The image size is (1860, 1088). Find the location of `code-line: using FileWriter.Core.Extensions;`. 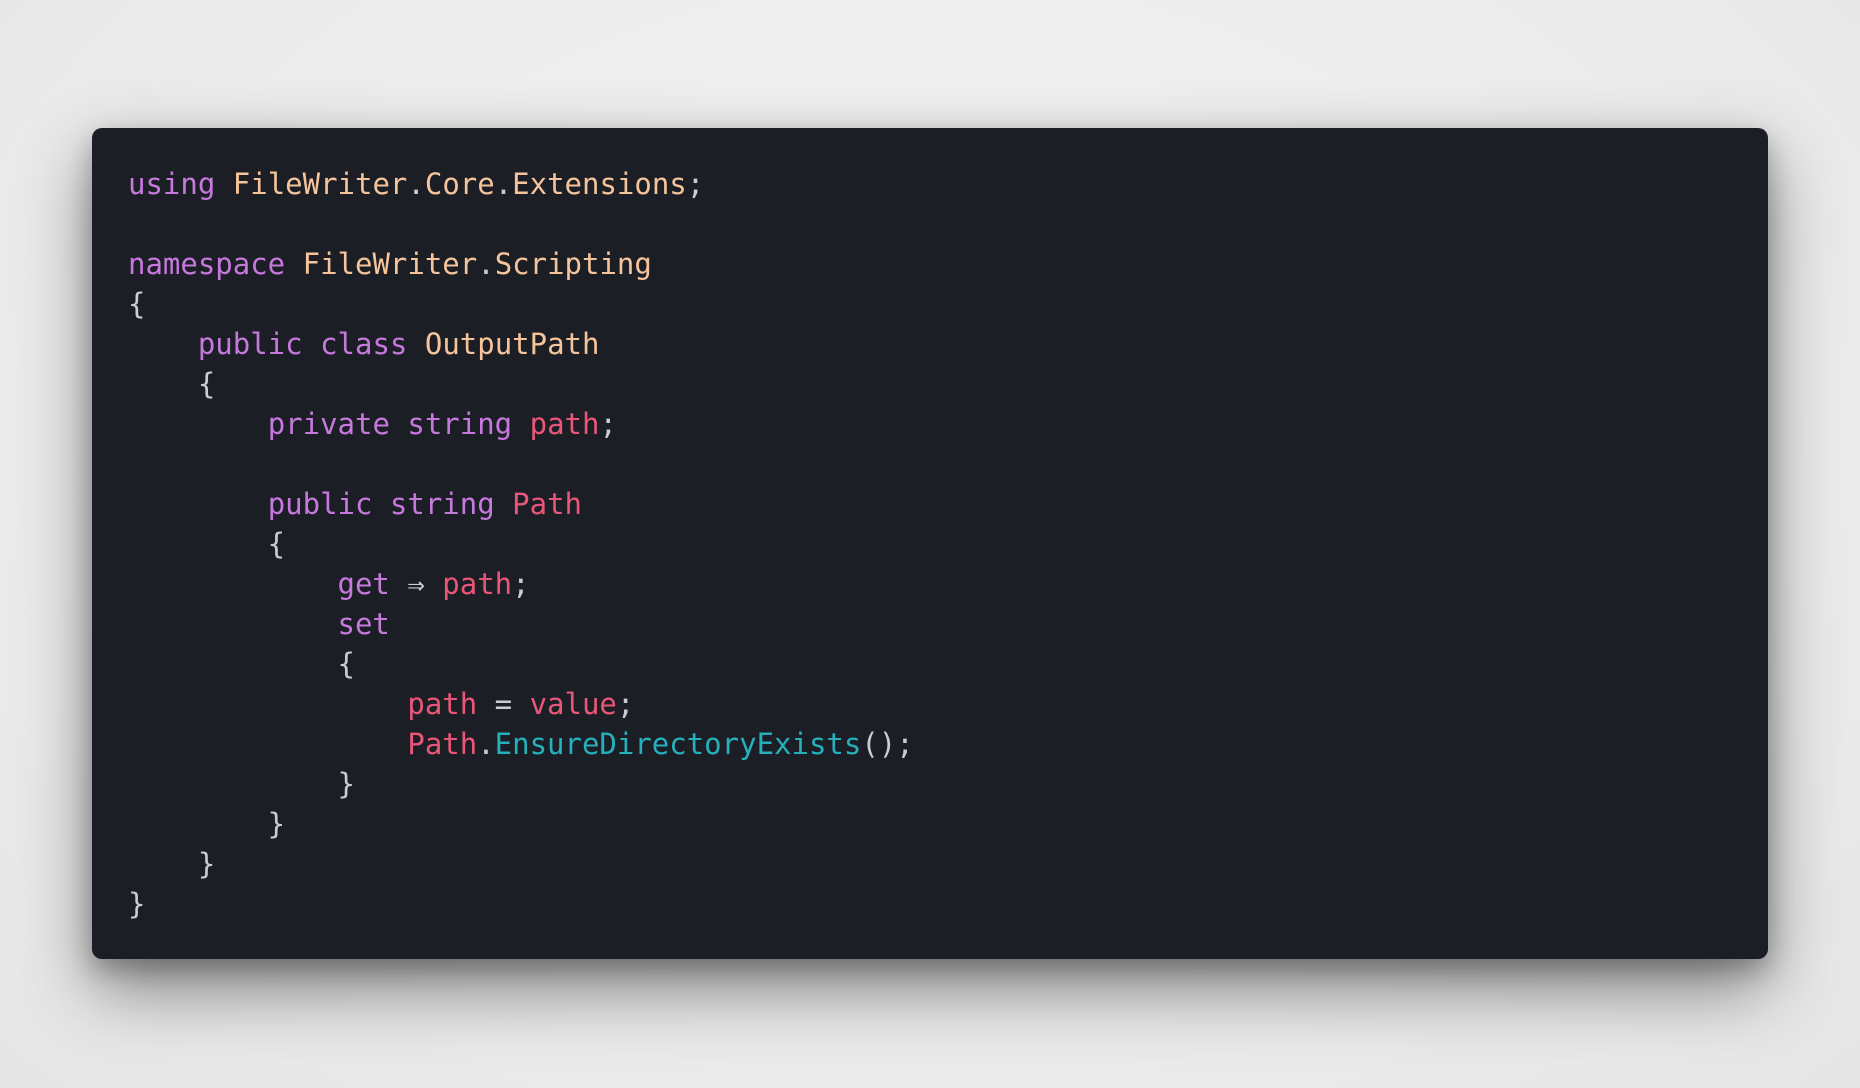

code-line: using FileWriter.Core.Extensions; is located at coordinates (948, 184).